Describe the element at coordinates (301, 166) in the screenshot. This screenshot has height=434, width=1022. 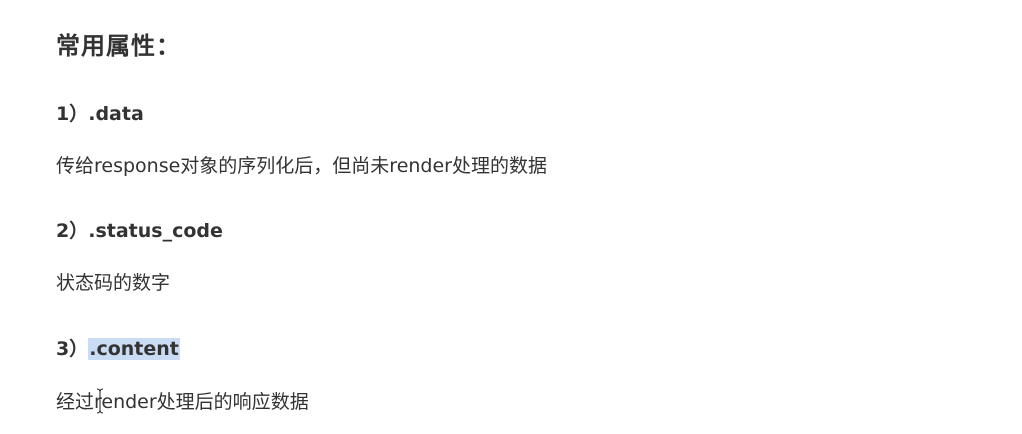
I see `section-description: 传给response对象的序列化后，但尚未render处理的数据` at that location.